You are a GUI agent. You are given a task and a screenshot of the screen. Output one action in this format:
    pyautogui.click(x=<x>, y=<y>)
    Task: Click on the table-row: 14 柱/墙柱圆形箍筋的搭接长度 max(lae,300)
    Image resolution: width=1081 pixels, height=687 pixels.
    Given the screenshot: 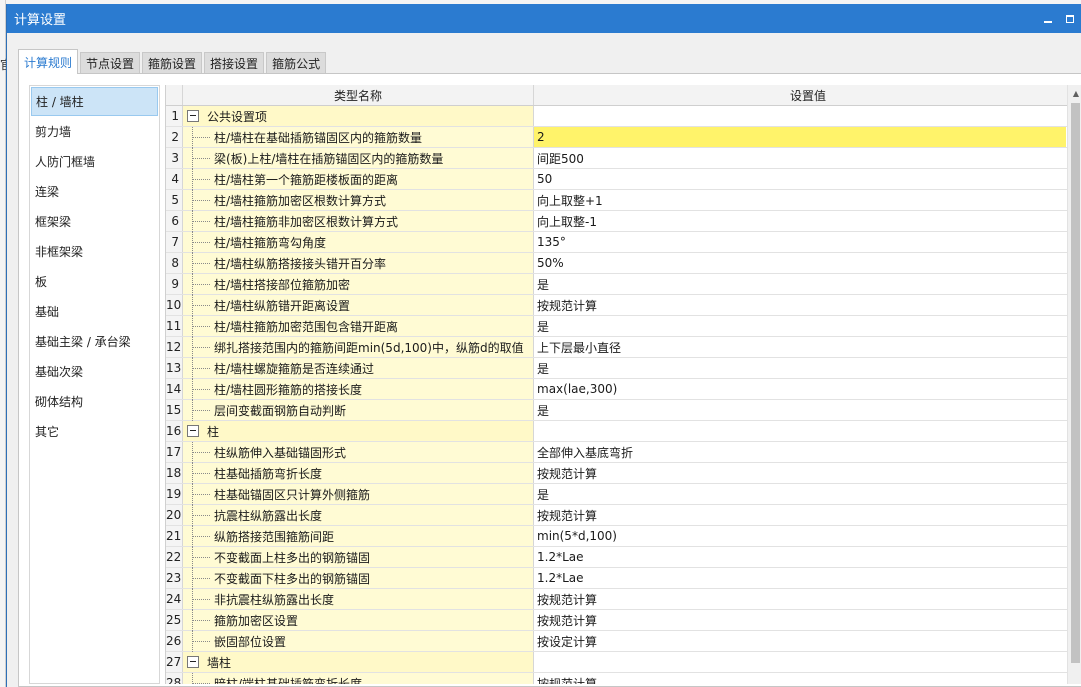 What is the action you would take?
    pyautogui.click(x=623, y=389)
    